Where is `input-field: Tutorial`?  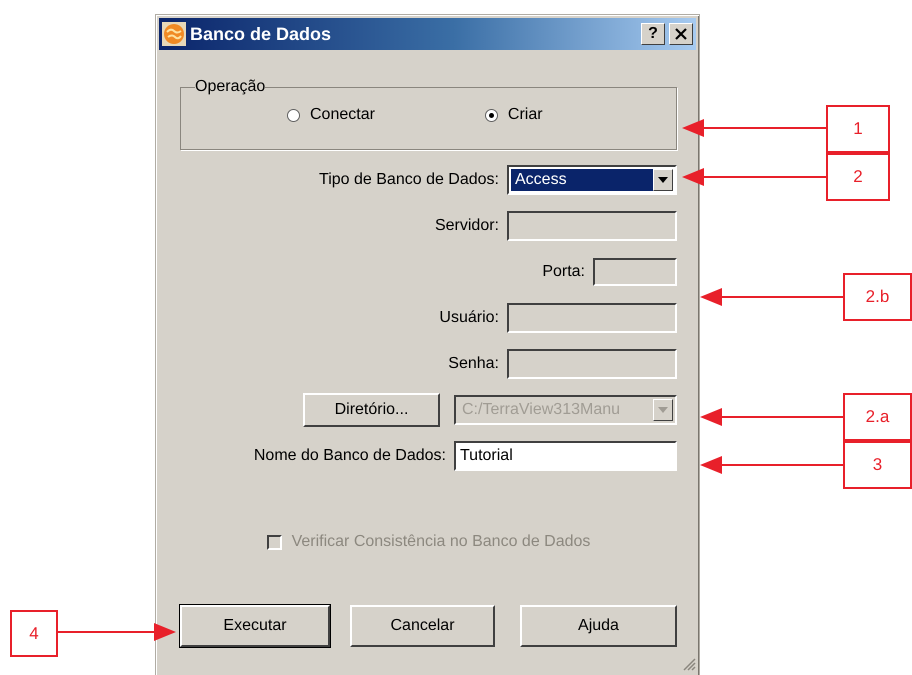
input-field: Tutorial is located at coordinates (565, 456).